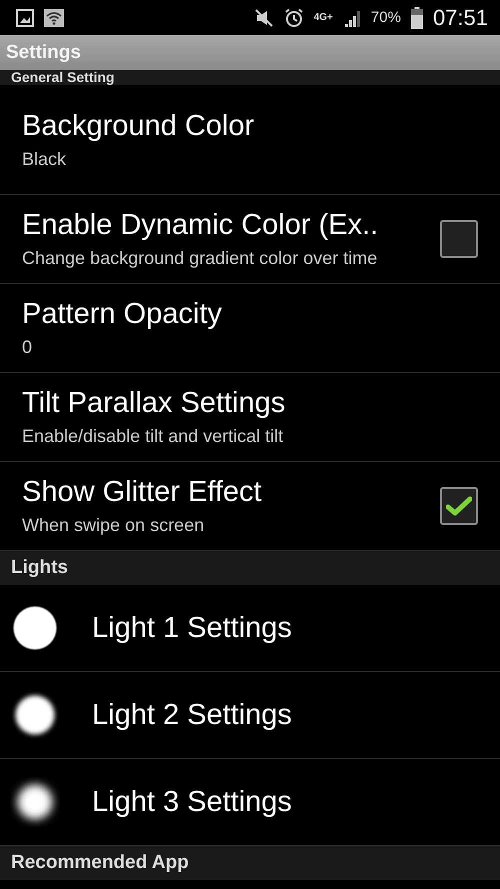  I want to click on setting-title: Background Color, so click(250, 126).